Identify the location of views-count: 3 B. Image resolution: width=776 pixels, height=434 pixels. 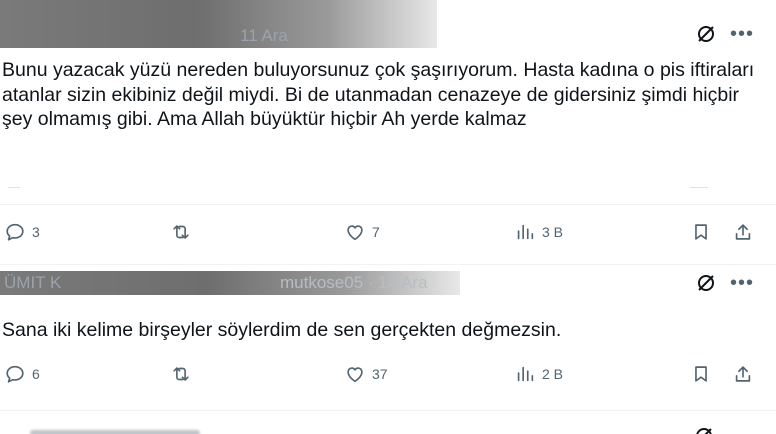
(553, 232).